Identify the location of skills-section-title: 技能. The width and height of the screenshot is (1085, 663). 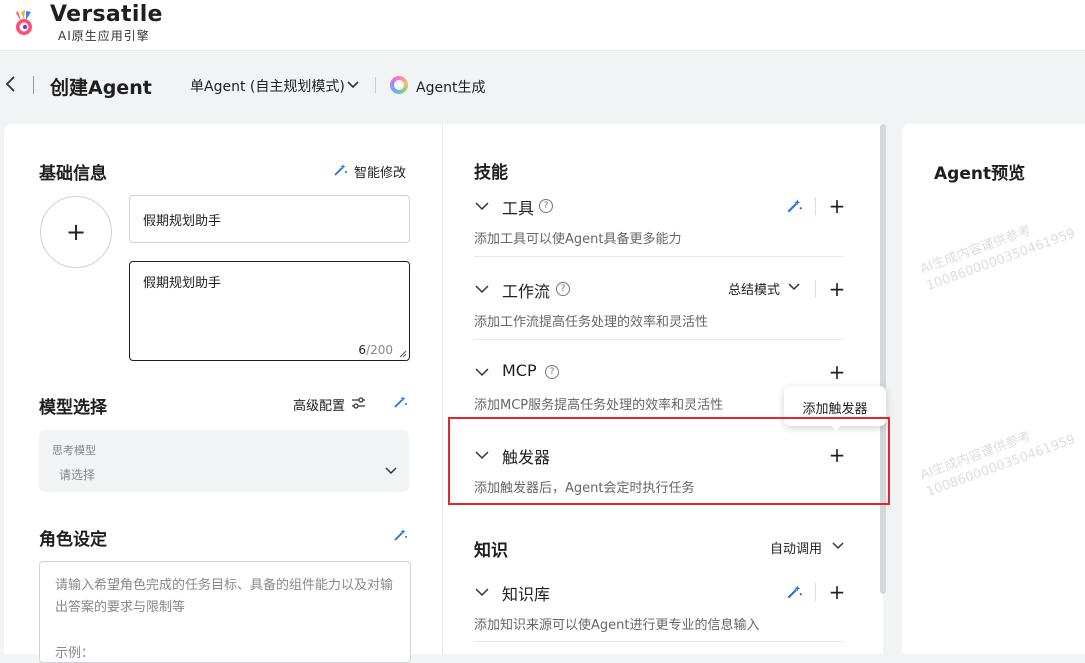
(491, 173).